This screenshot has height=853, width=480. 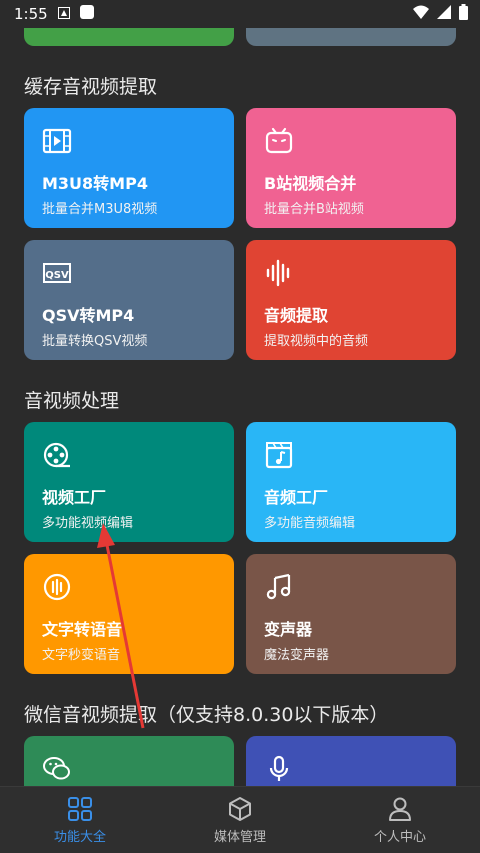 I want to click on tab-label: 媒体管理, so click(x=239, y=837).